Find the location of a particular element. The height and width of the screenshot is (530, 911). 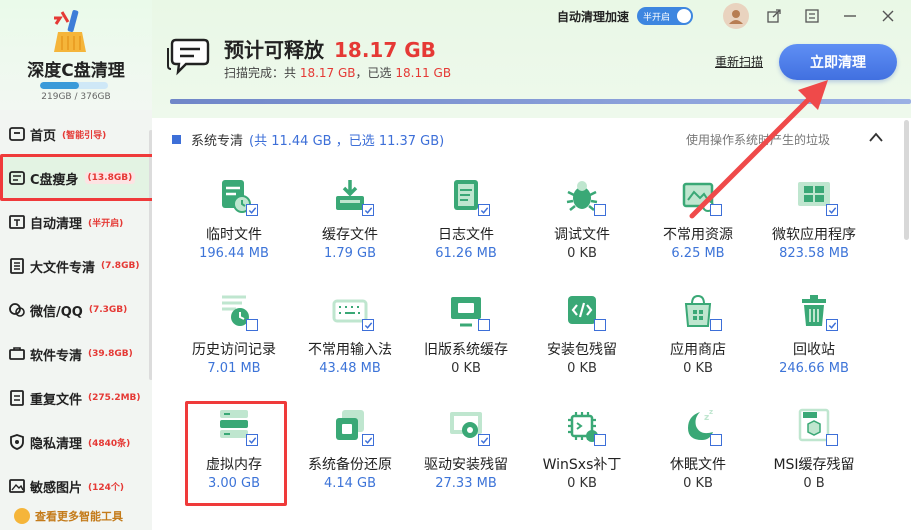

sidebar-item-duplicate: 重复文件 (275.2MB) is located at coordinates (76, 398).